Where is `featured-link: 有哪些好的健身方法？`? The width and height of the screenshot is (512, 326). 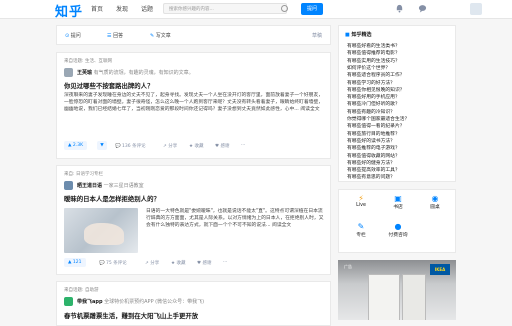
featured-link: 有哪些好的健身方法？ is located at coordinates (371, 162).